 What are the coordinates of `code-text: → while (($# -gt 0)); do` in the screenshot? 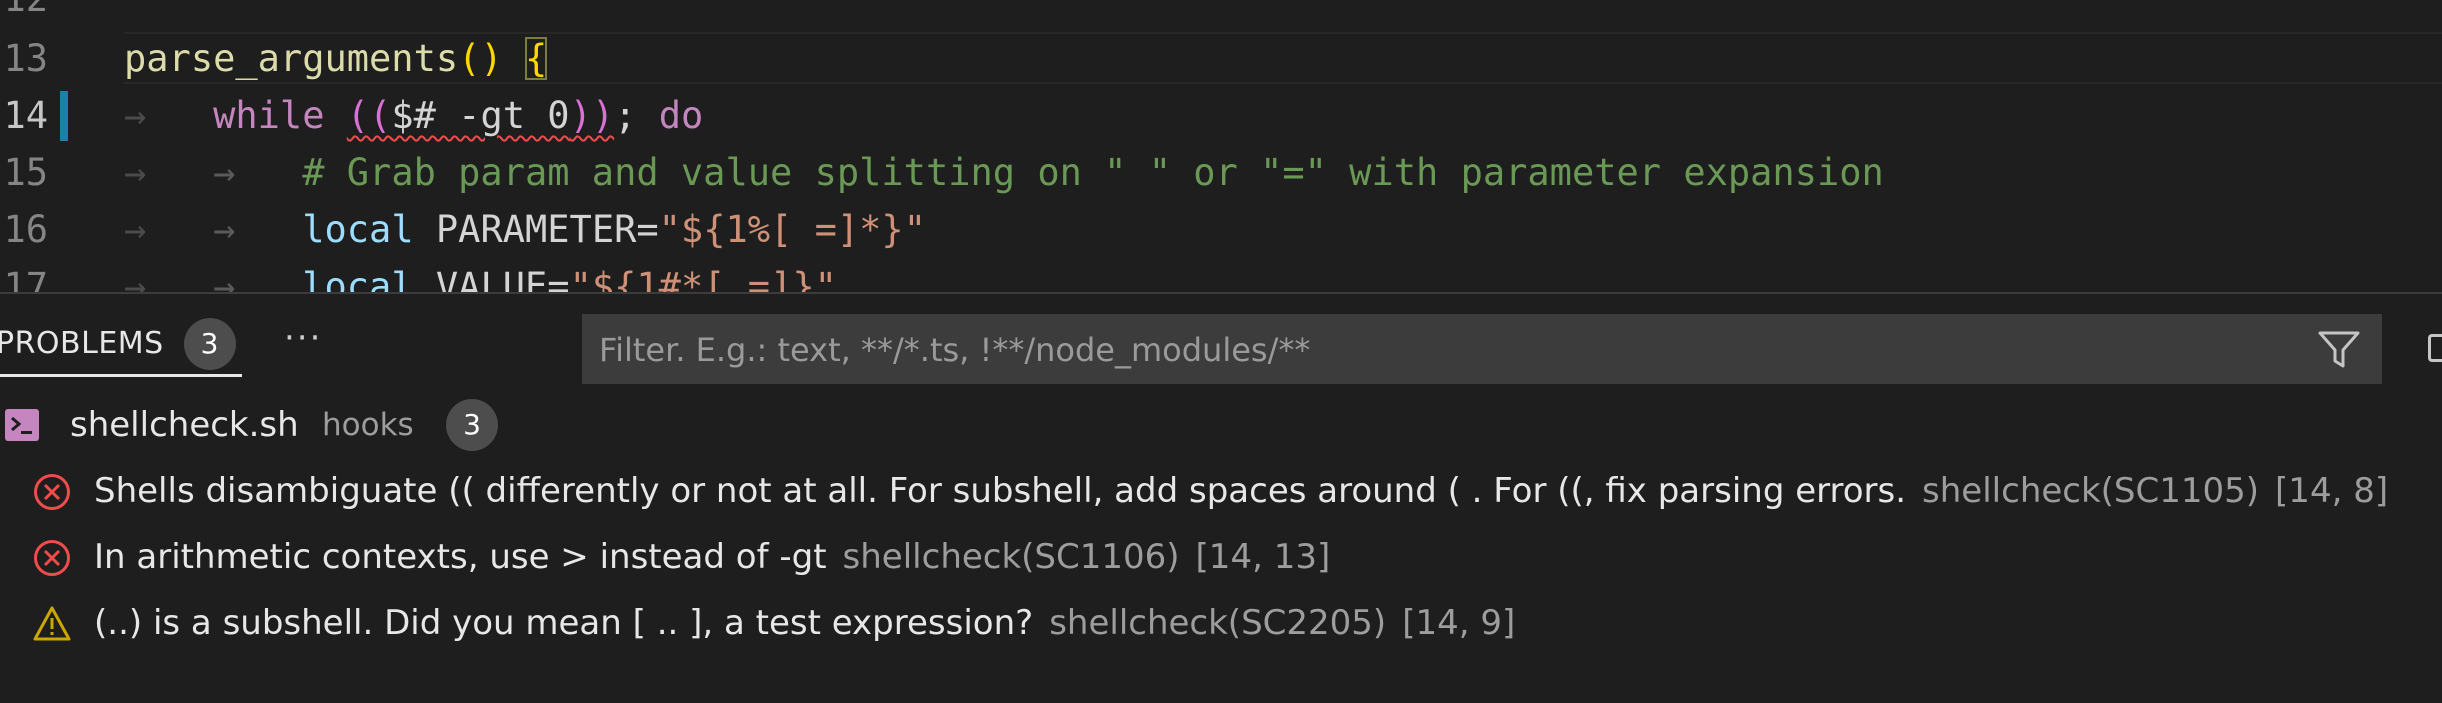 It's located at (413, 115).